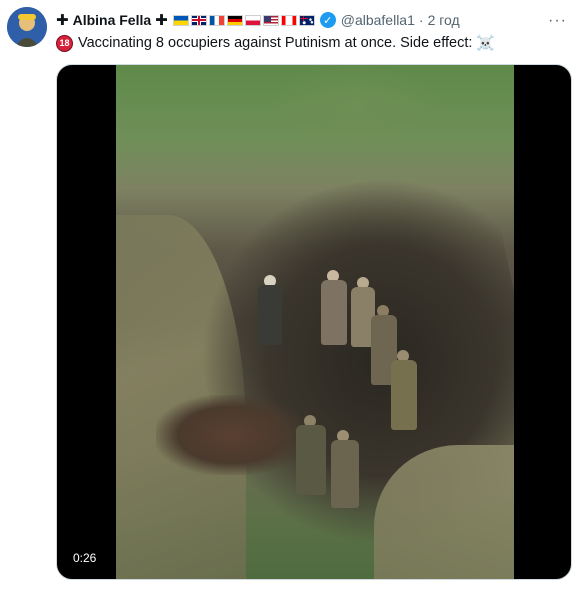 The height and width of the screenshot is (593, 585). What do you see at coordinates (198, 20) in the screenshot?
I see `flag-united-kingdom-icon` at bounding box center [198, 20].